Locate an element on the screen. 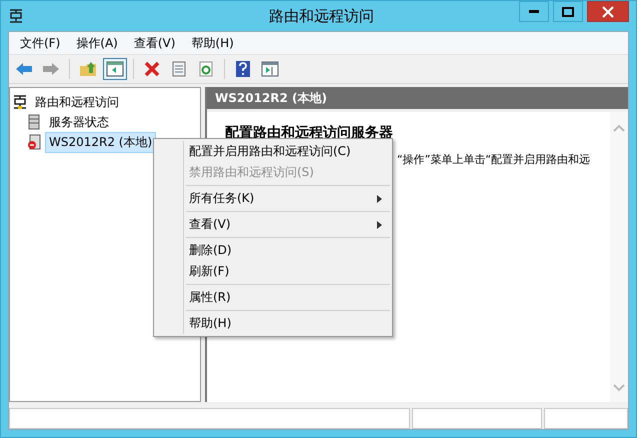 The height and width of the screenshot is (438, 637). pane-toggle-icon is located at coordinates (115, 69).